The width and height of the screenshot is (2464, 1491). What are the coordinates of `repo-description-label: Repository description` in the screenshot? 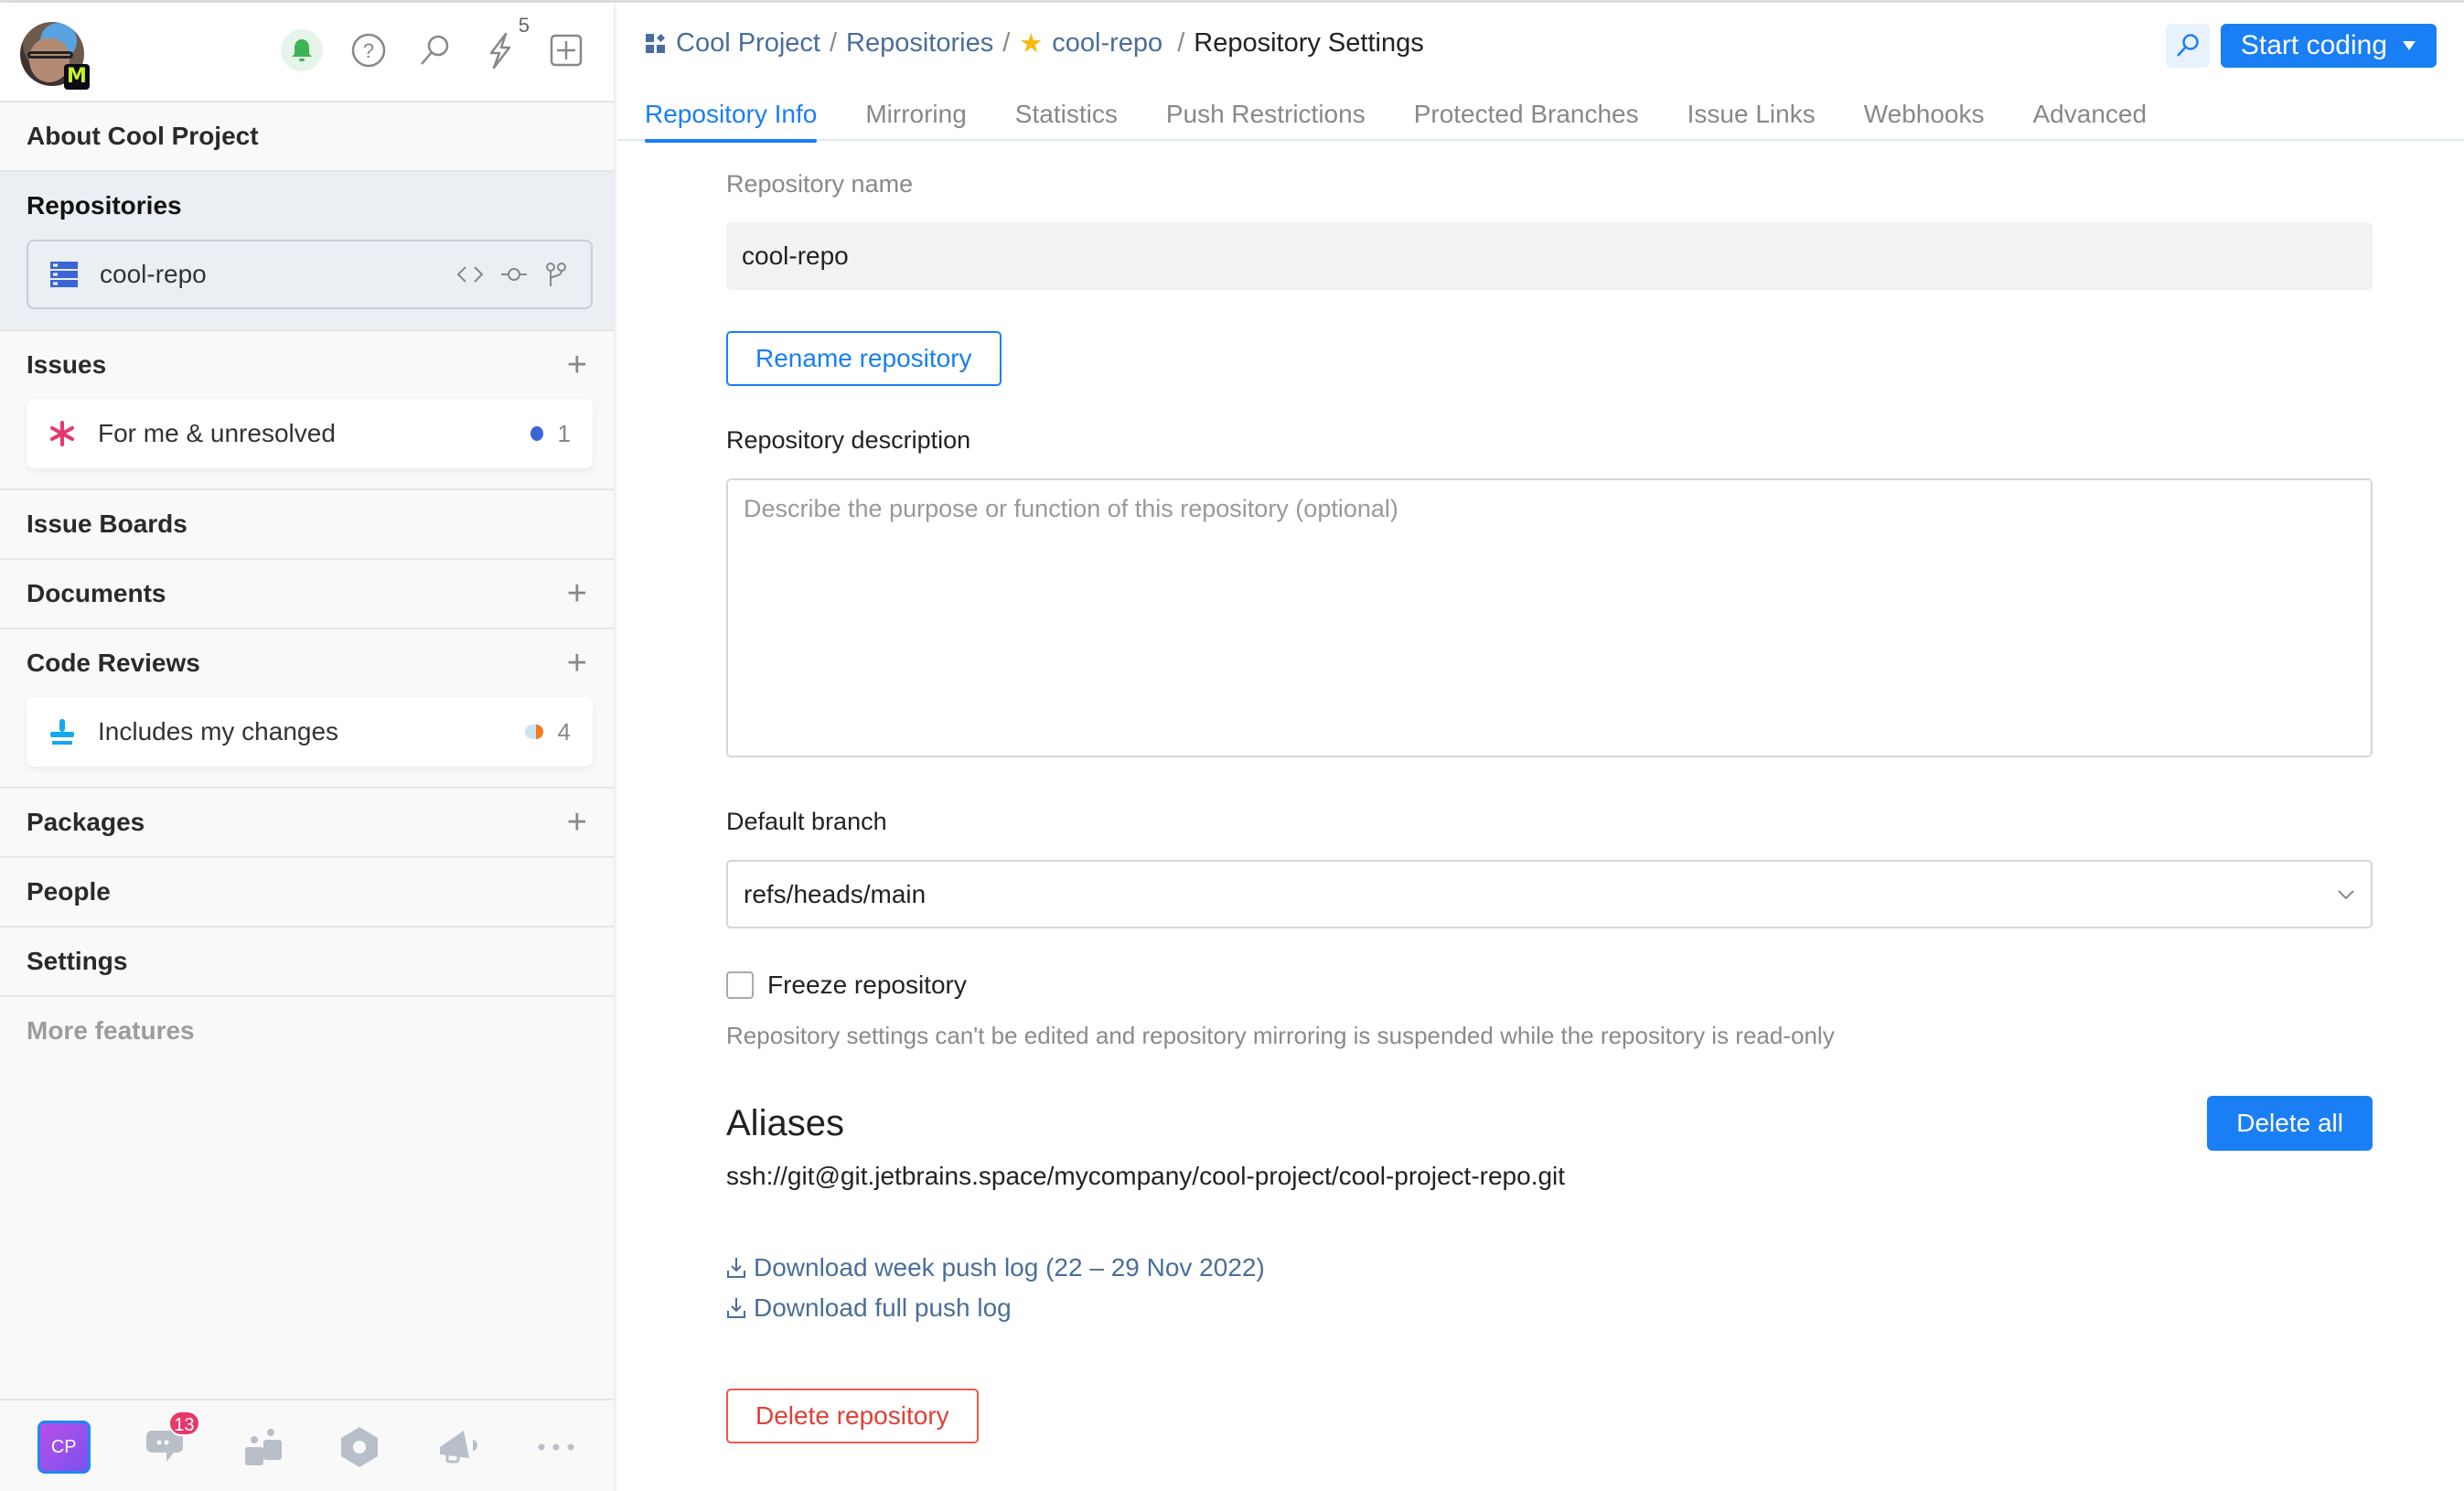 It's located at (848, 440).